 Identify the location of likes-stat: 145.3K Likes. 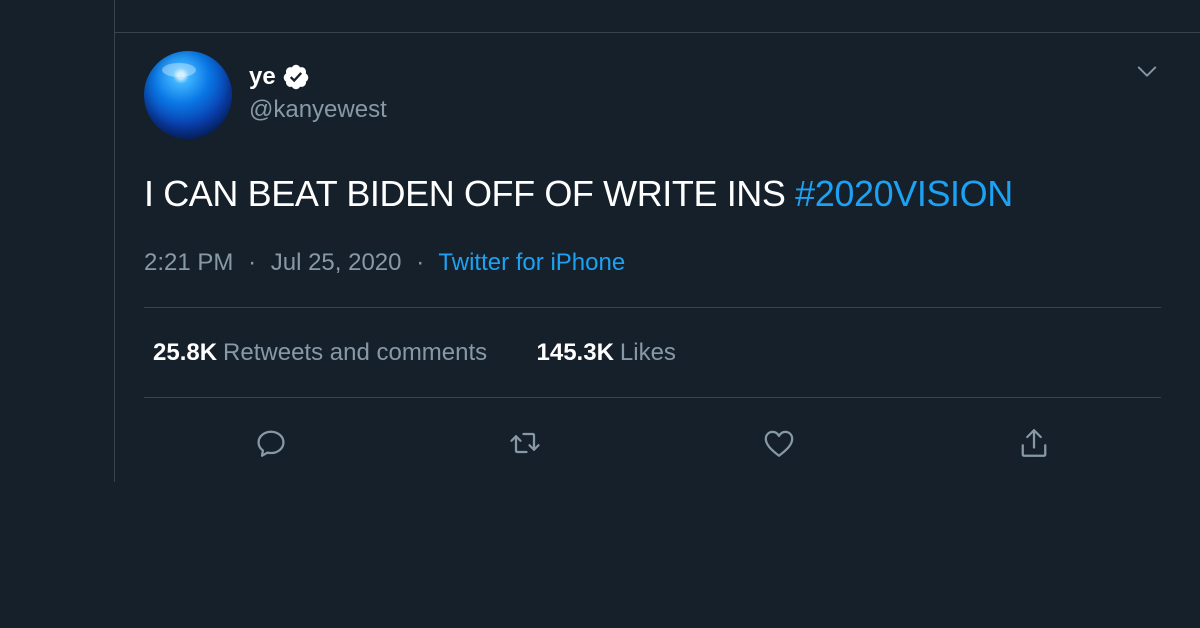
(606, 352).